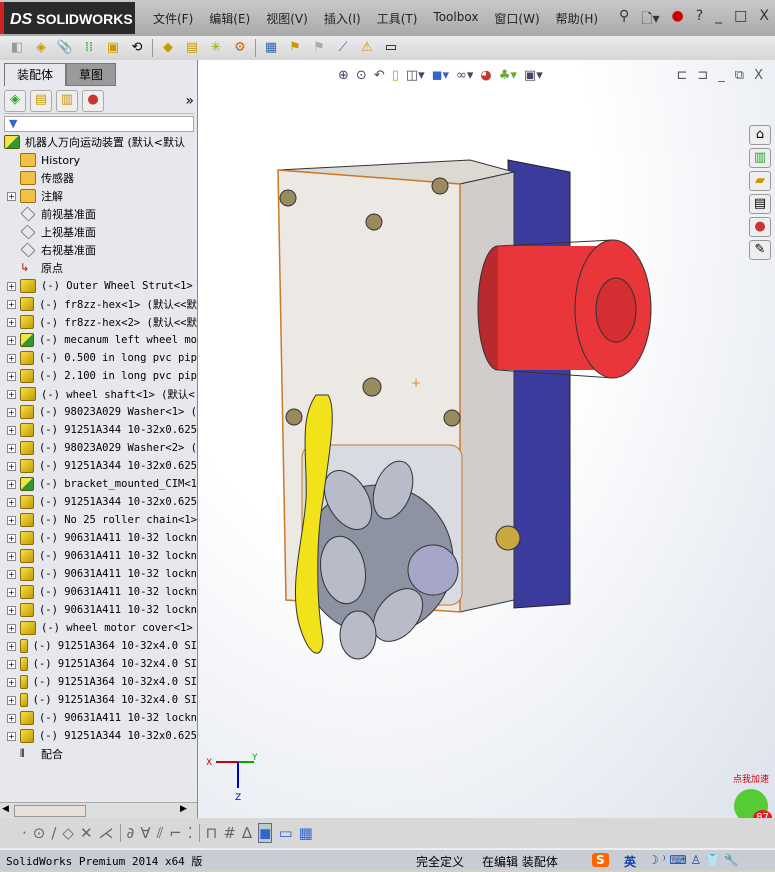  I want to click on solidworks-logo: DS SOLIDWORKS, so click(67, 18).